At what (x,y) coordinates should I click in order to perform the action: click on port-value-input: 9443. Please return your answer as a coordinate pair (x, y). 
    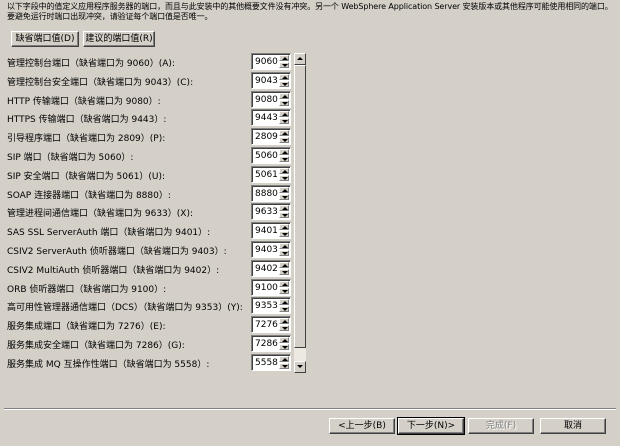
    Looking at the image, I should click on (266, 118).